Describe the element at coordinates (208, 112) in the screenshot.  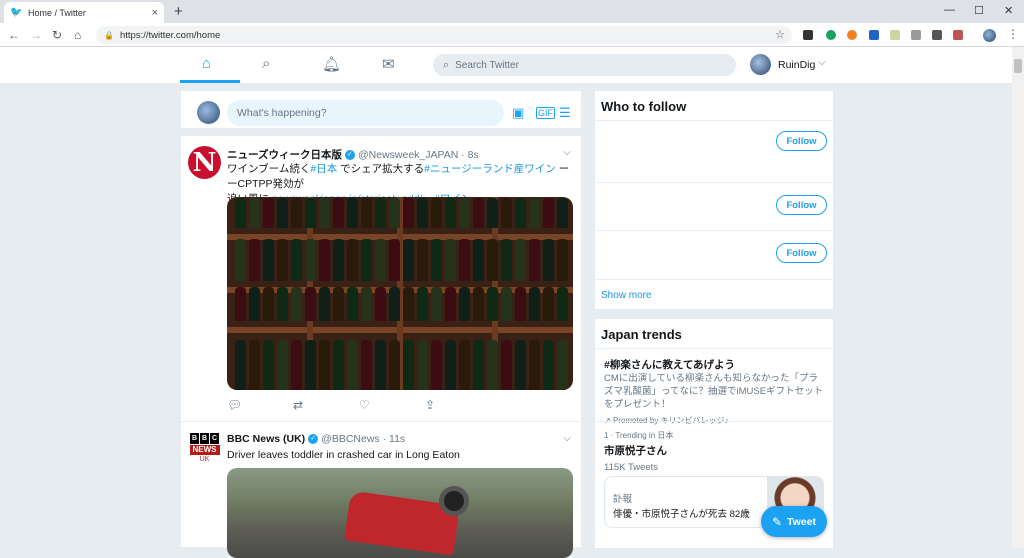
I see `compose-avatar` at that location.